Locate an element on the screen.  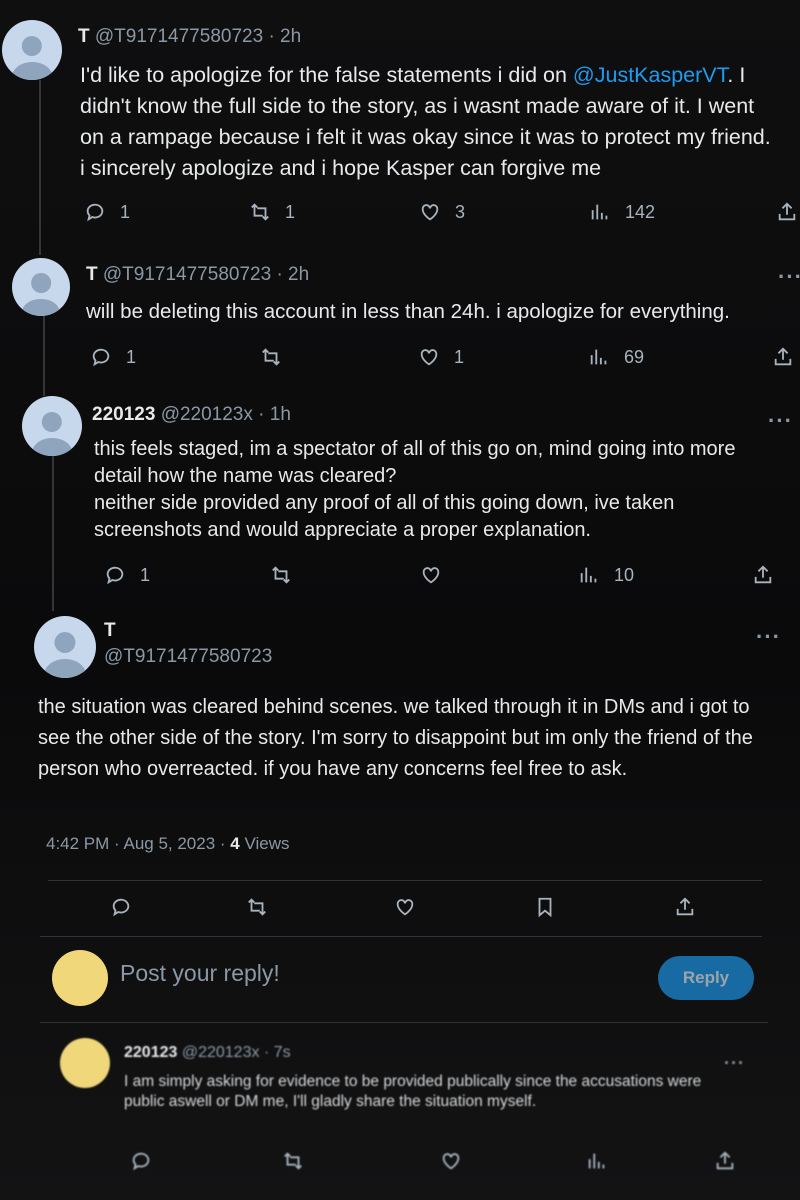
tweet-header: 220123 @220123x · 7s is located at coordinates (207, 1053).